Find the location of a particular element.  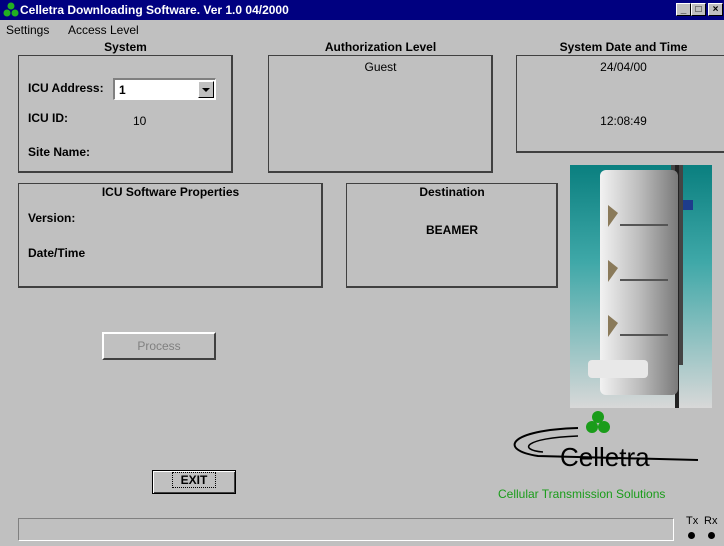

status-bar is located at coordinates (346, 529).